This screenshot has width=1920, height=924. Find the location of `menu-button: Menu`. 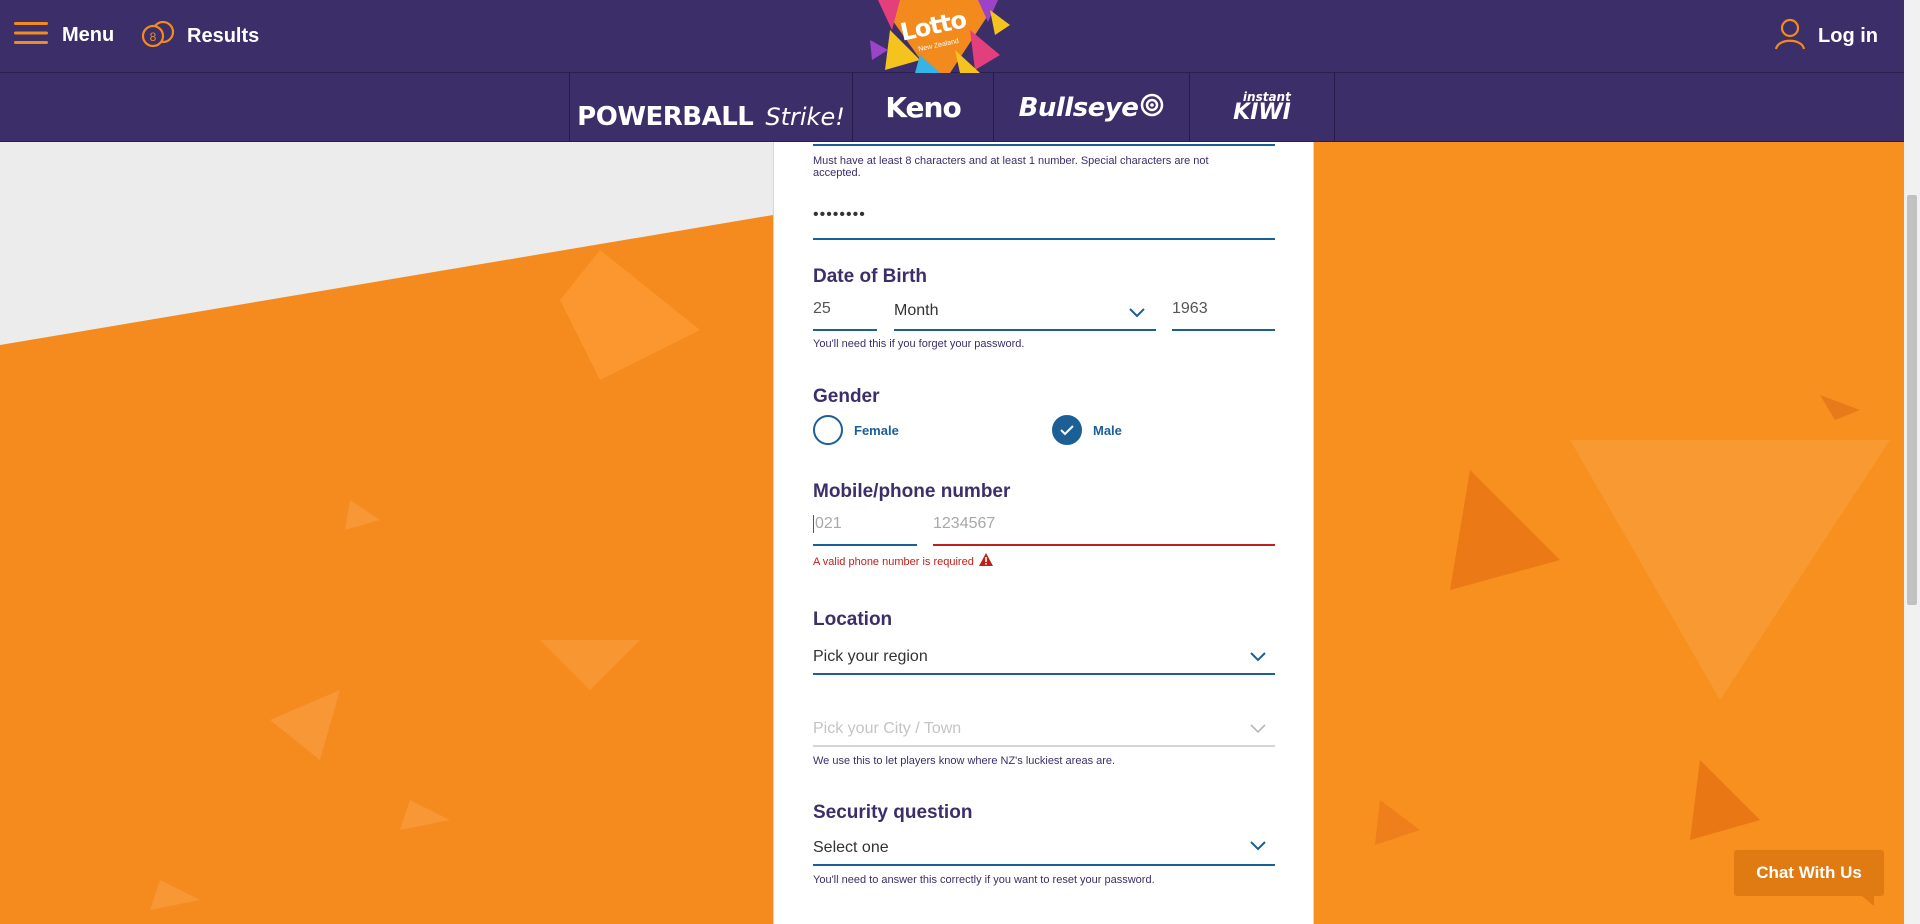

menu-button: Menu is located at coordinates (64, 35).